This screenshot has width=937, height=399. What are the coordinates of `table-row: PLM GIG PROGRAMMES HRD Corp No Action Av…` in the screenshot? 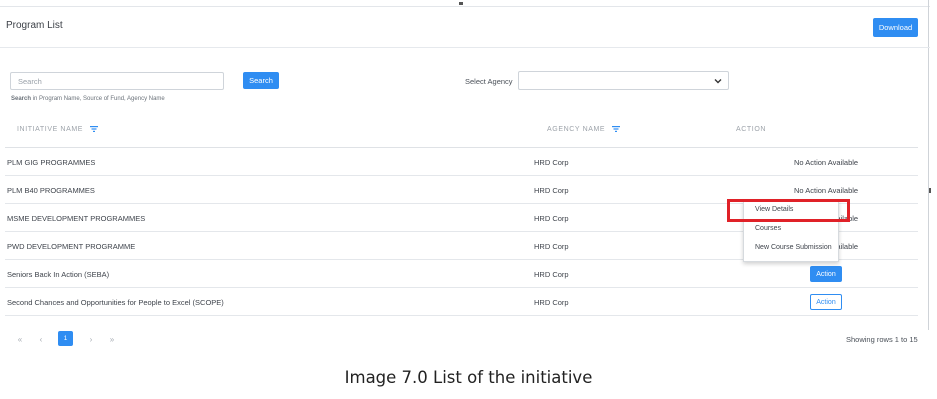 It's located at (461, 162).